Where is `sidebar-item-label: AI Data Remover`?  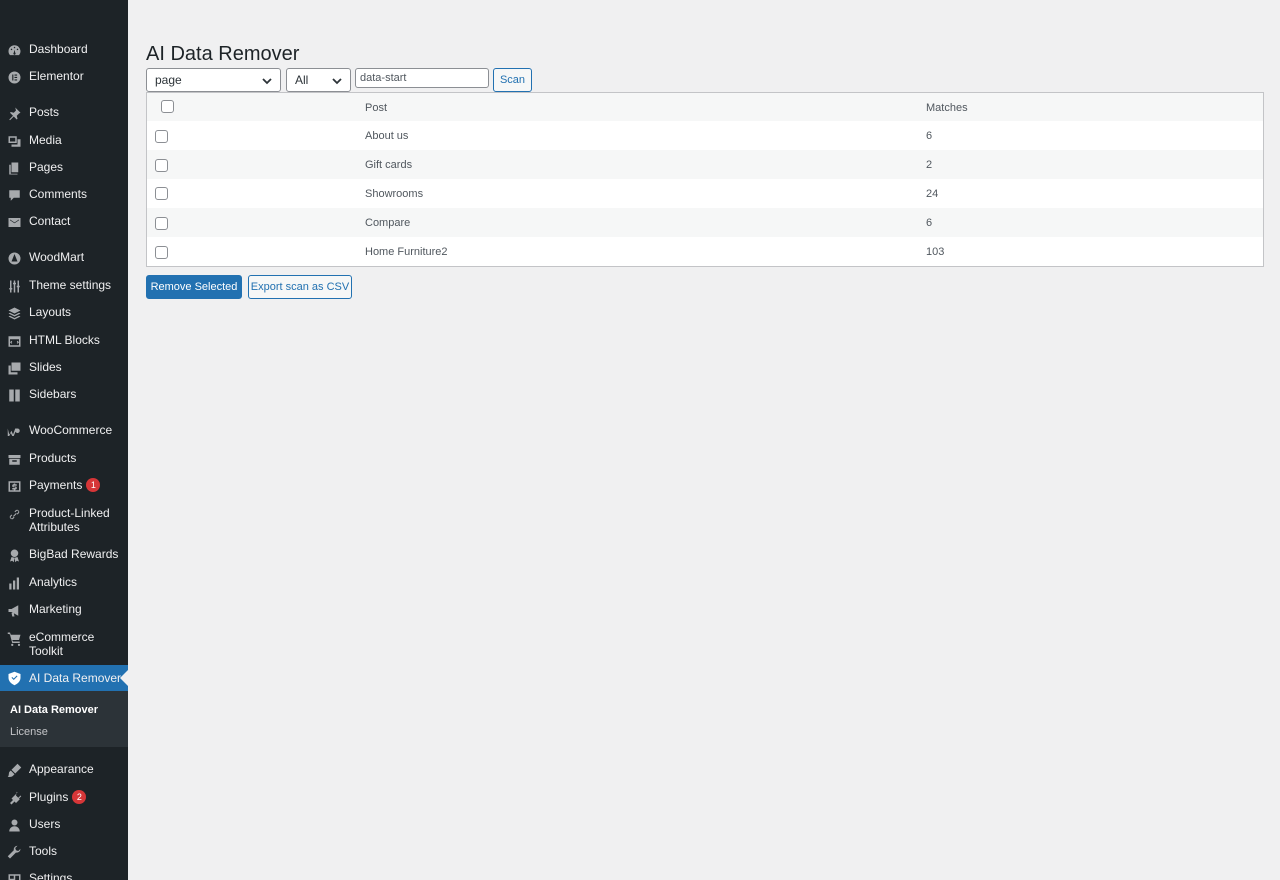
sidebar-item-label: AI Data Remover is located at coordinates (75, 678).